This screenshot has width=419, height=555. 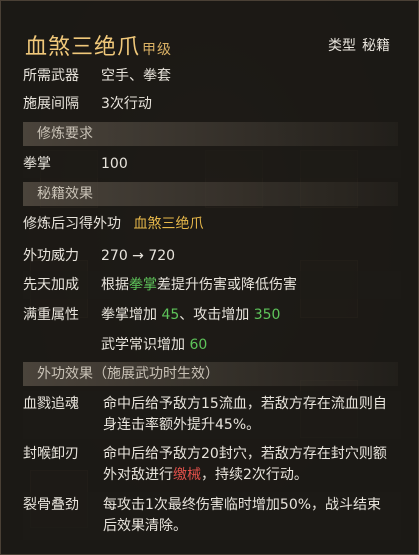 What do you see at coordinates (145, 526) in the screenshot?
I see `effect3-line2: 后效果清除。` at bounding box center [145, 526].